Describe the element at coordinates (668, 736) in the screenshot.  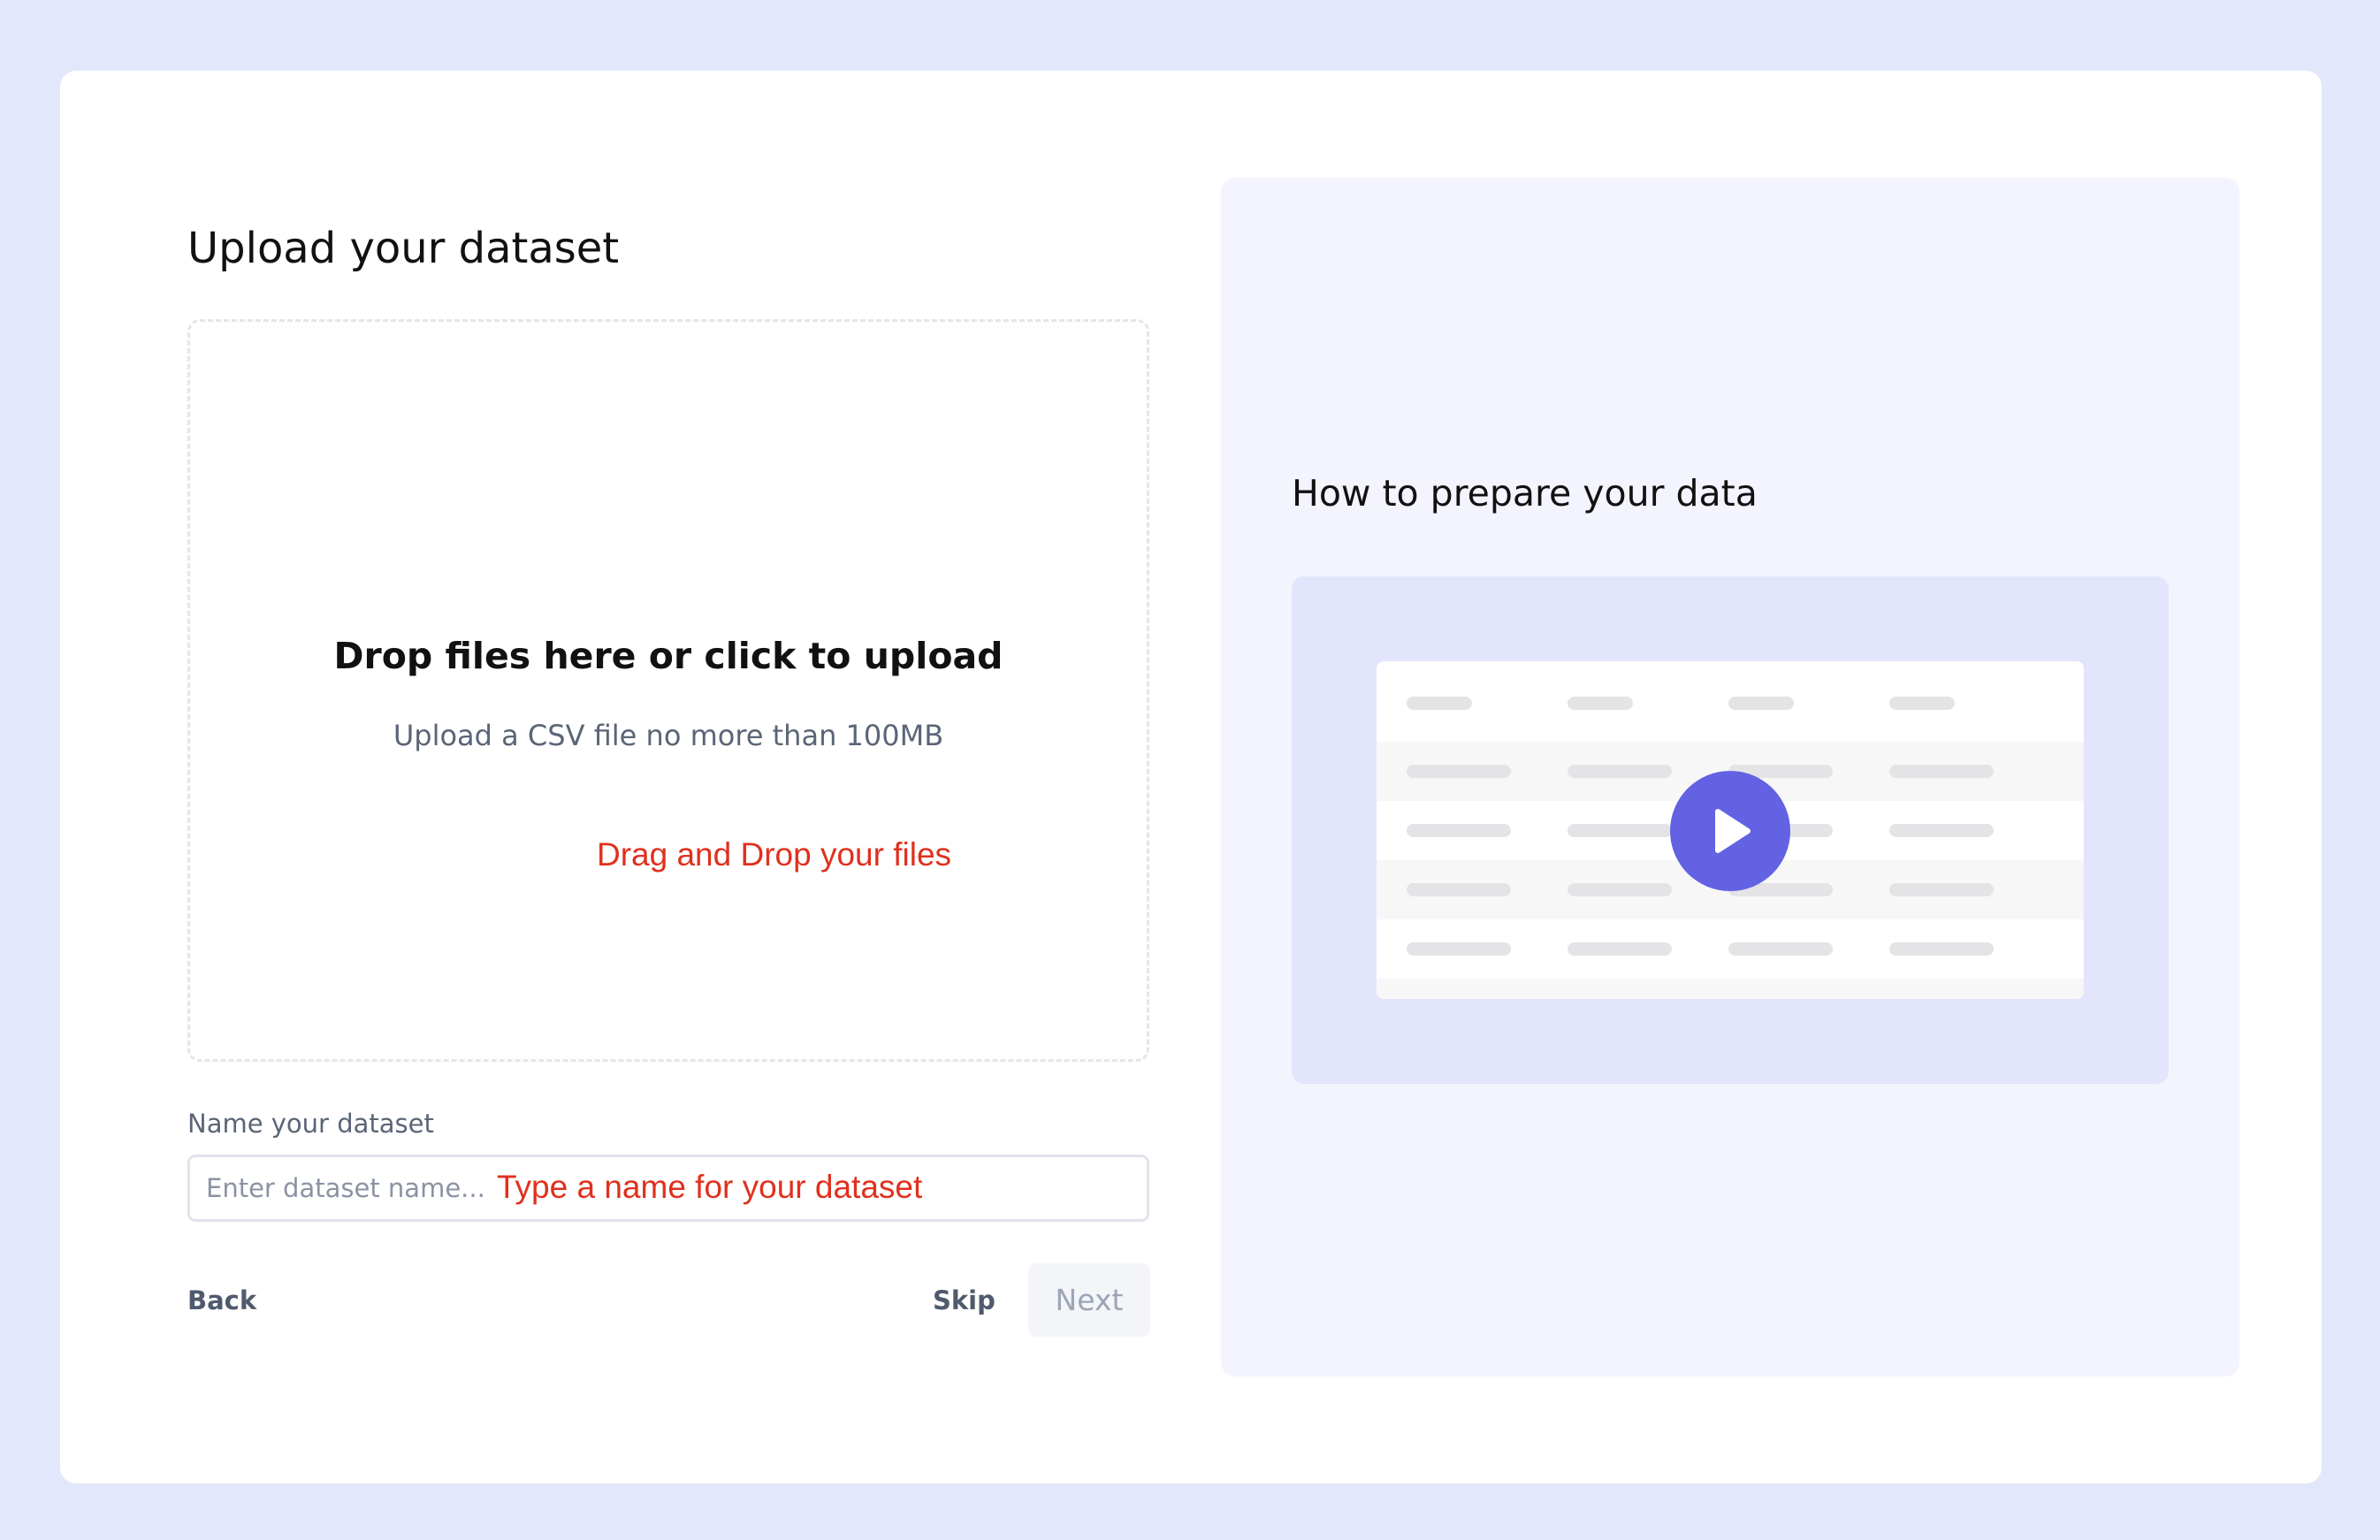
I see `dropzone-subtitle: Upload a CSV file no more than 100MB` at that location.